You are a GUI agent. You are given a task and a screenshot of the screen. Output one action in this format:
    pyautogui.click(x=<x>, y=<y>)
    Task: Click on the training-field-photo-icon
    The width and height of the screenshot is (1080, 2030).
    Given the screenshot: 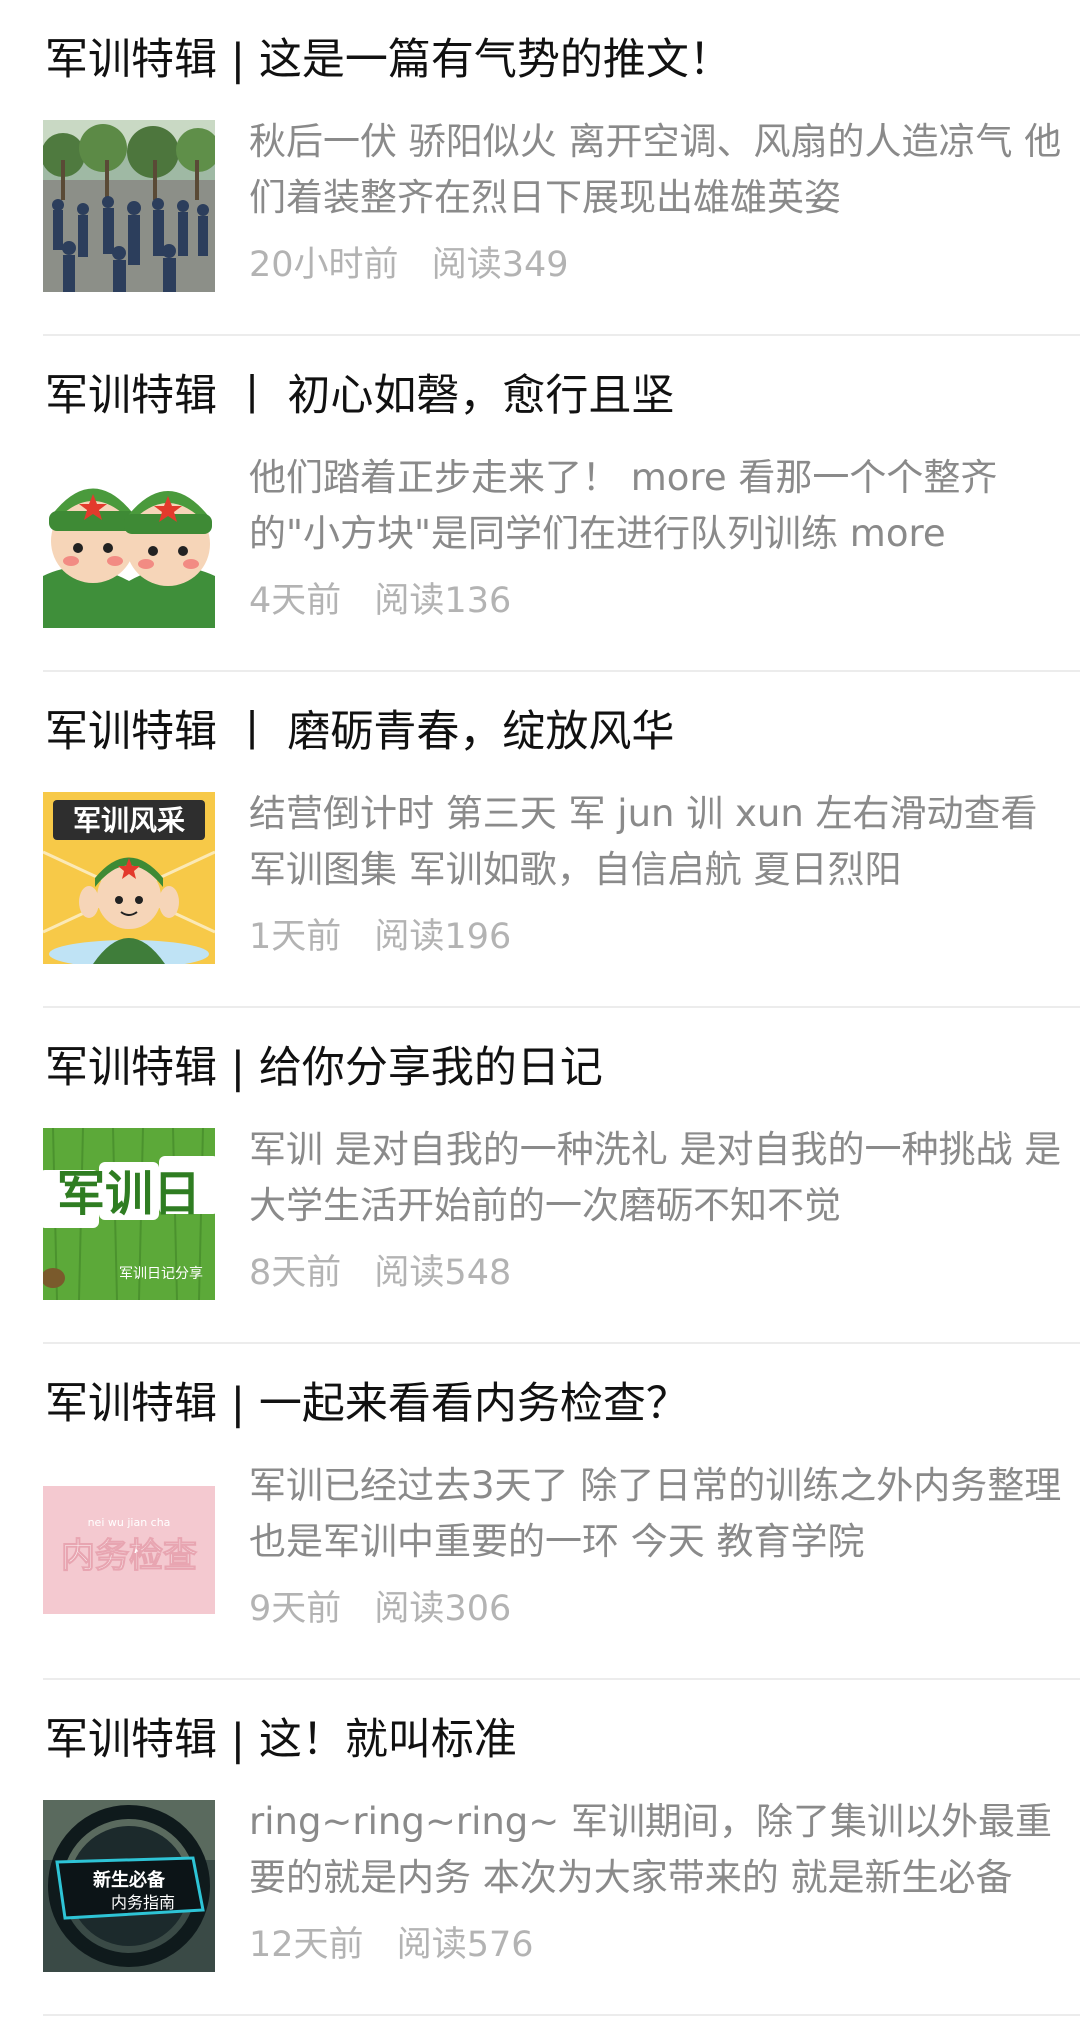 What is the action you would take?
    pyautogui.click(x=129, y=206)
    